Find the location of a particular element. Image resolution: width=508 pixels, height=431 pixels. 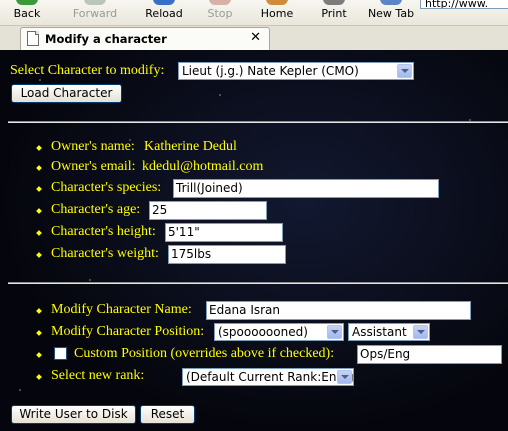

character-select: Lieut (j.g.) Nate Kepler (CMO) is located at coordinates (296, 71).